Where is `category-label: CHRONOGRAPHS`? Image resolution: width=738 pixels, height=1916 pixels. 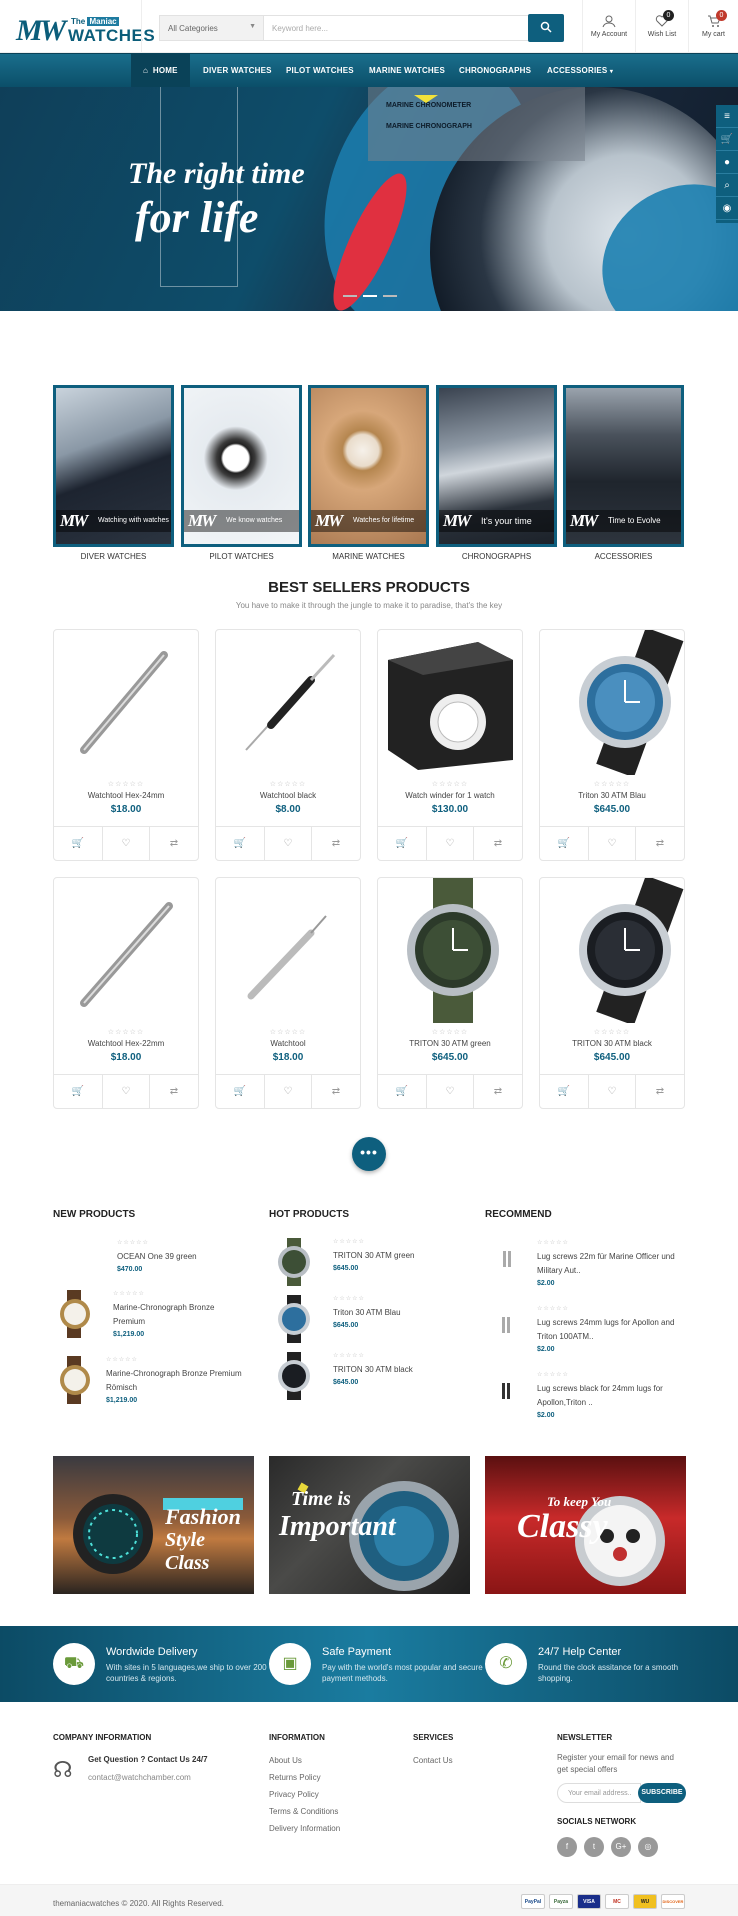
category-label: CHRONOGRAPHS is located at coordinates (496, 556).